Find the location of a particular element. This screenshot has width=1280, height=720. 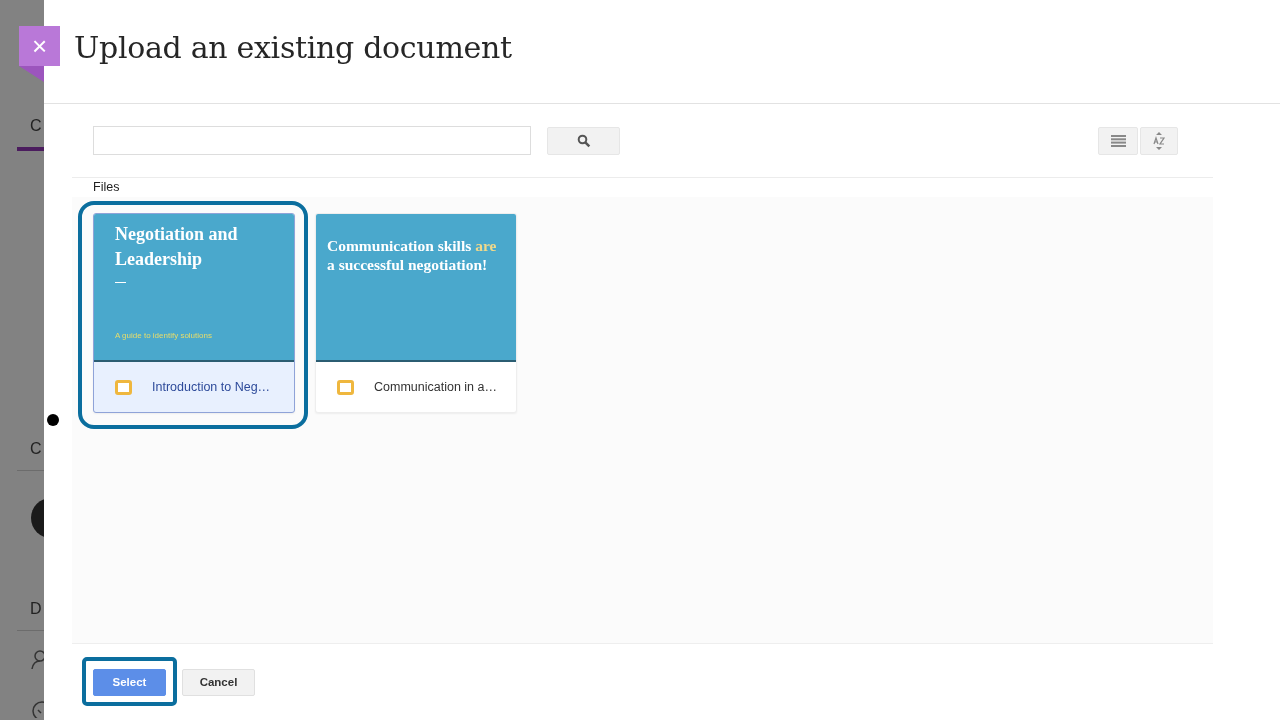

search-icon is located at coordinates (583, 140).